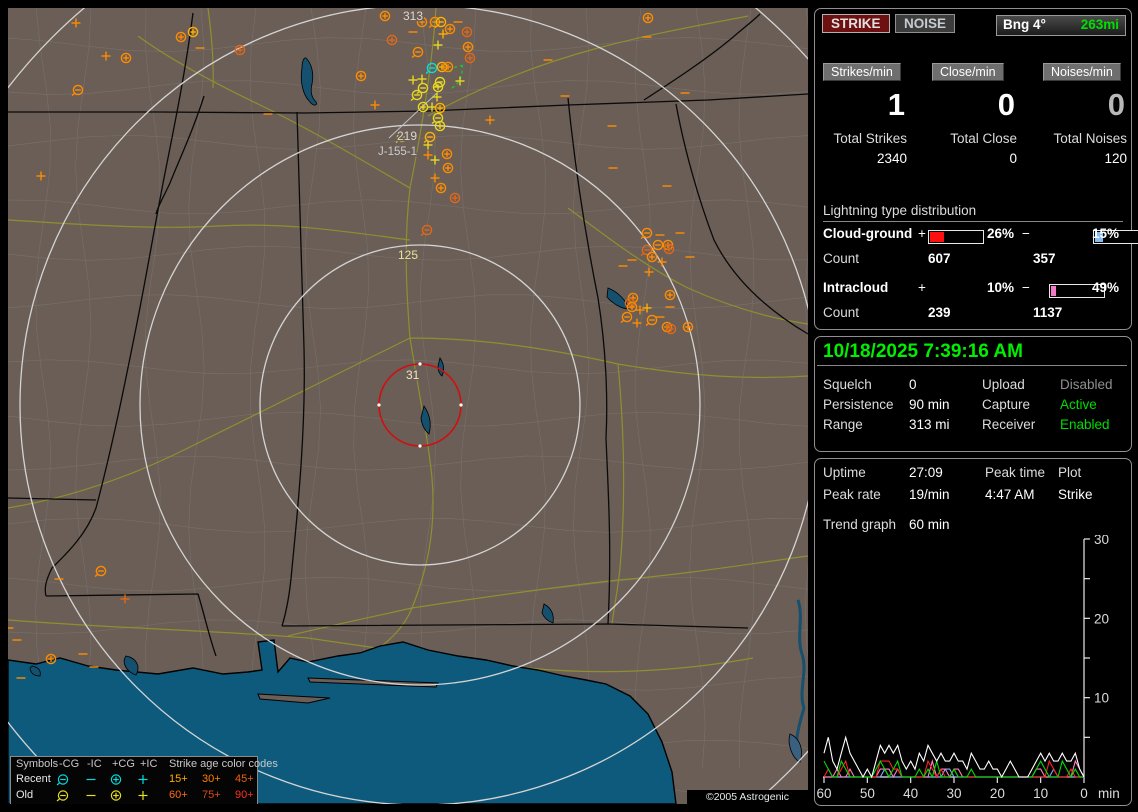  What do you see at coordinates (37, 764) in the screenshot?
I see `legend-symbols-header: Symbols` at bounding box center [37, 764].